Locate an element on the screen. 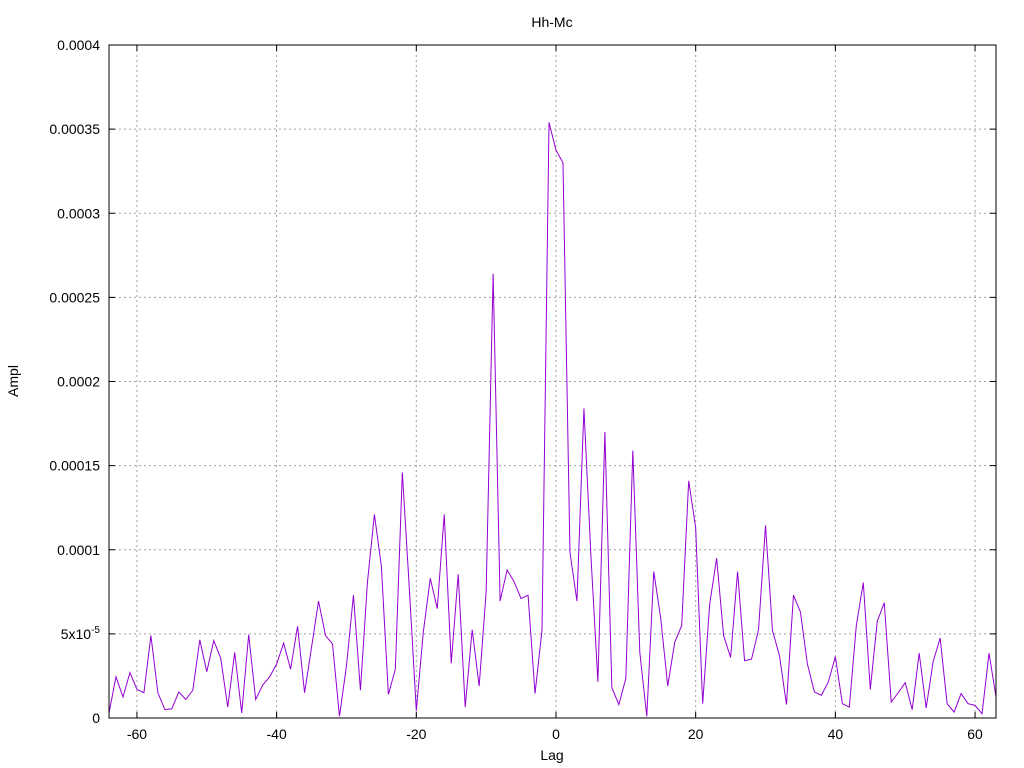 The width and height of the screenshot is (1024, 768). y-tick-label-text: 0.0004 is located at coordinates (78, 45).